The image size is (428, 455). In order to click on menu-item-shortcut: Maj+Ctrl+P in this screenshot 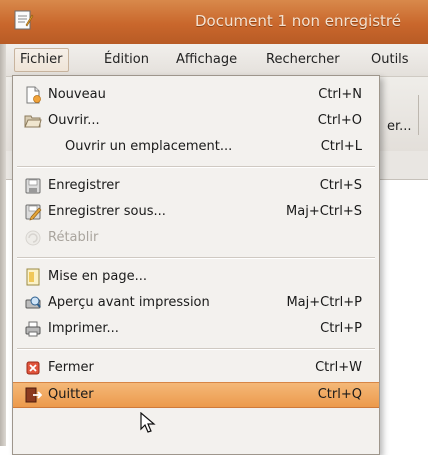, I will do `click(324, 302)`.